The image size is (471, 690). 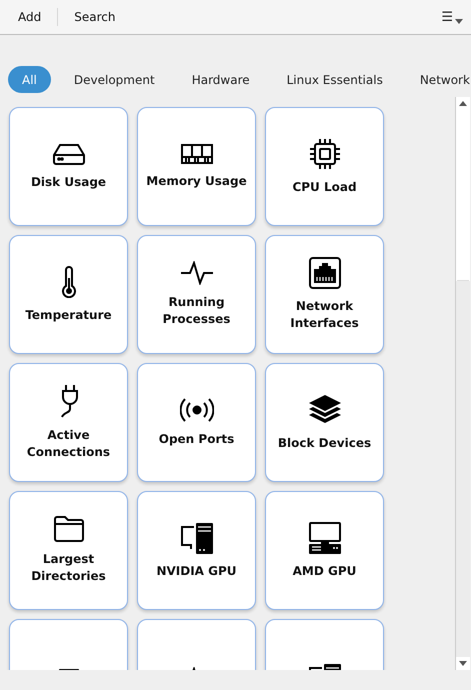 I want to click on tool-card: Open Ports, so click(x=196, y=422).